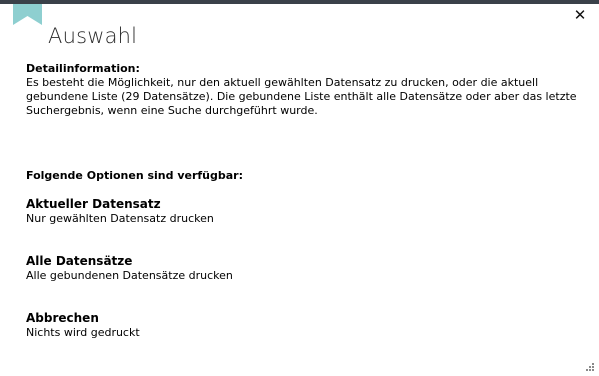  What do you see at coordinates (27, 14) in the screenshot?
I see `bookmark-icon` at bounding box center [27, 14].